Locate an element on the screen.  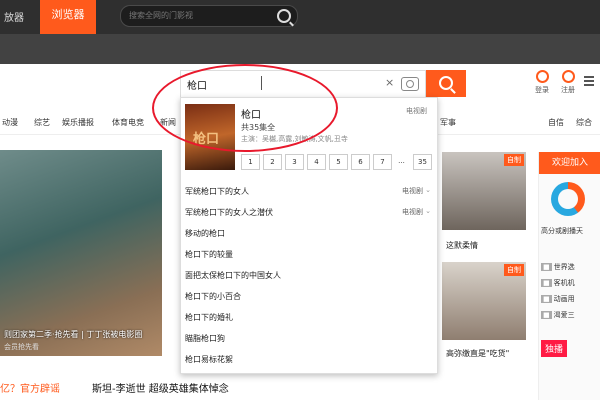
episode-button: 3 is located at coordinates (294, 162).